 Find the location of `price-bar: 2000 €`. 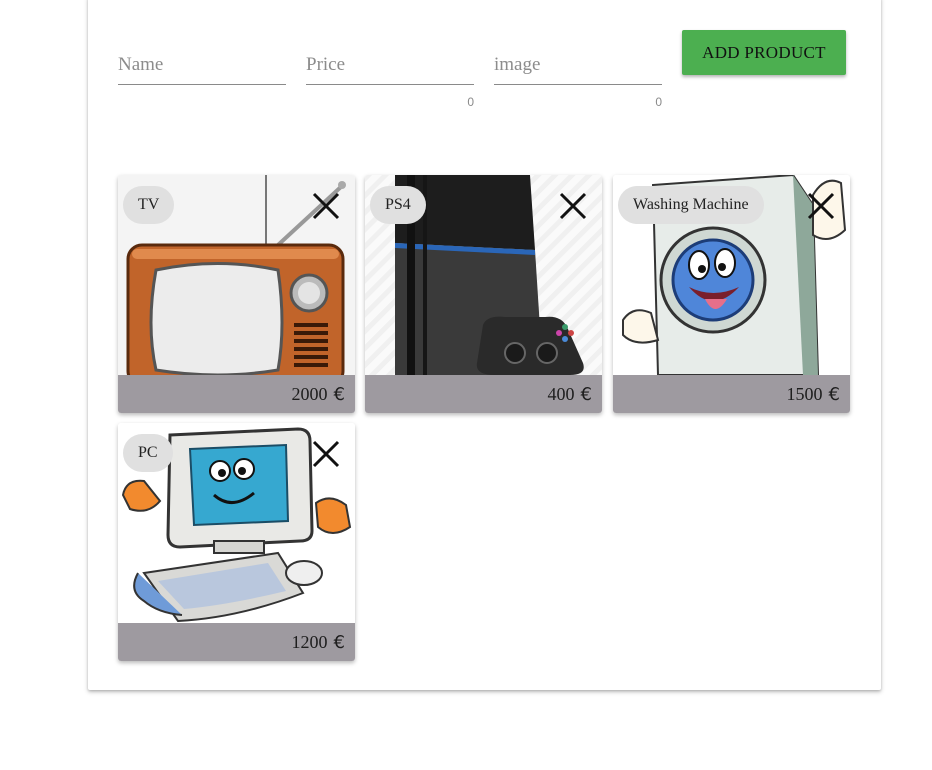

price-bar: 2000 € is located at coordinates (236, 394).